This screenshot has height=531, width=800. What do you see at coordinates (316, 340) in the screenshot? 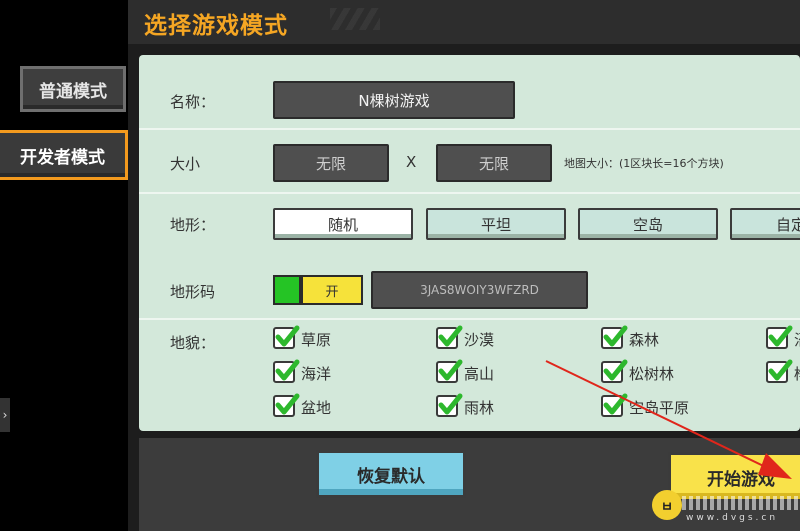
I see `biome-label-item: 草原` at bounding box center [316, 340].